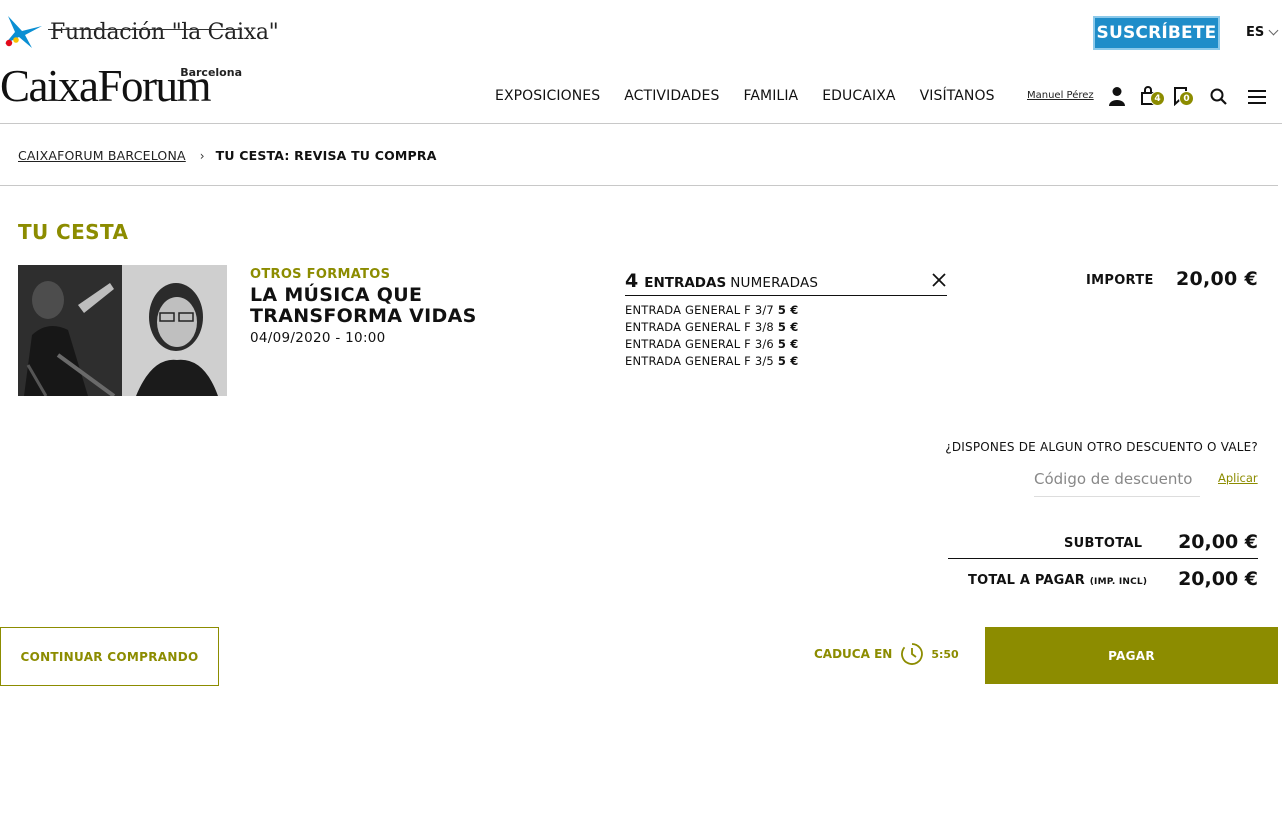  I want to click on logo-city: Barcelona, so click(211, 72).